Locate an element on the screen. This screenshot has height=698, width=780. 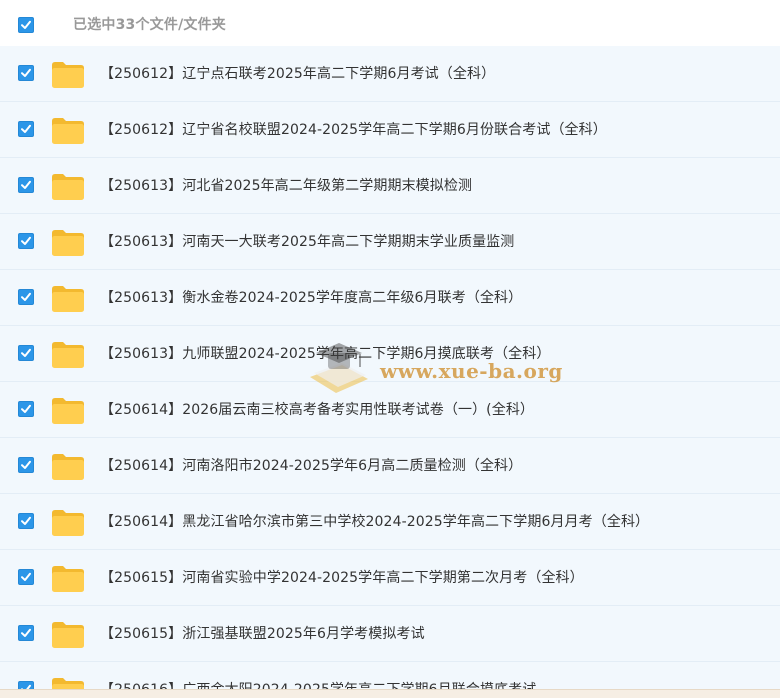
file-row: 【250615】河南省实验中学2024-2025学年高二下学期第二次月考（全科） is located at coordinates (390, 578).